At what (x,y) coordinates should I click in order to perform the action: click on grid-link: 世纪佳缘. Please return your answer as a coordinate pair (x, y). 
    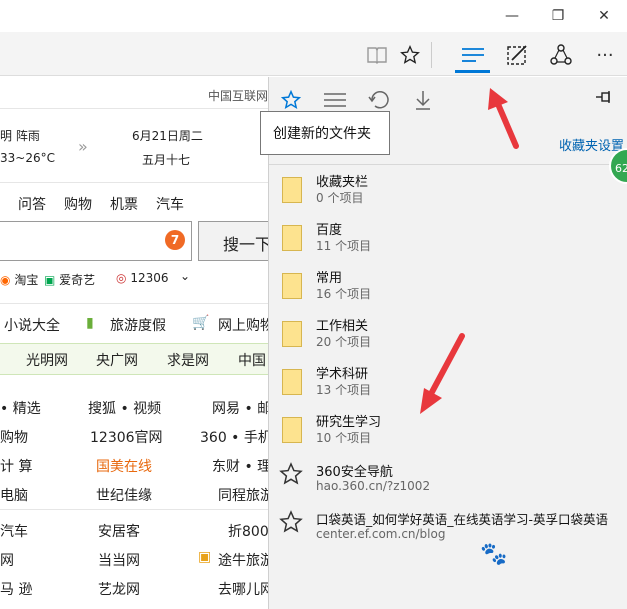
    Looking at the image, I should click on (124, 495).